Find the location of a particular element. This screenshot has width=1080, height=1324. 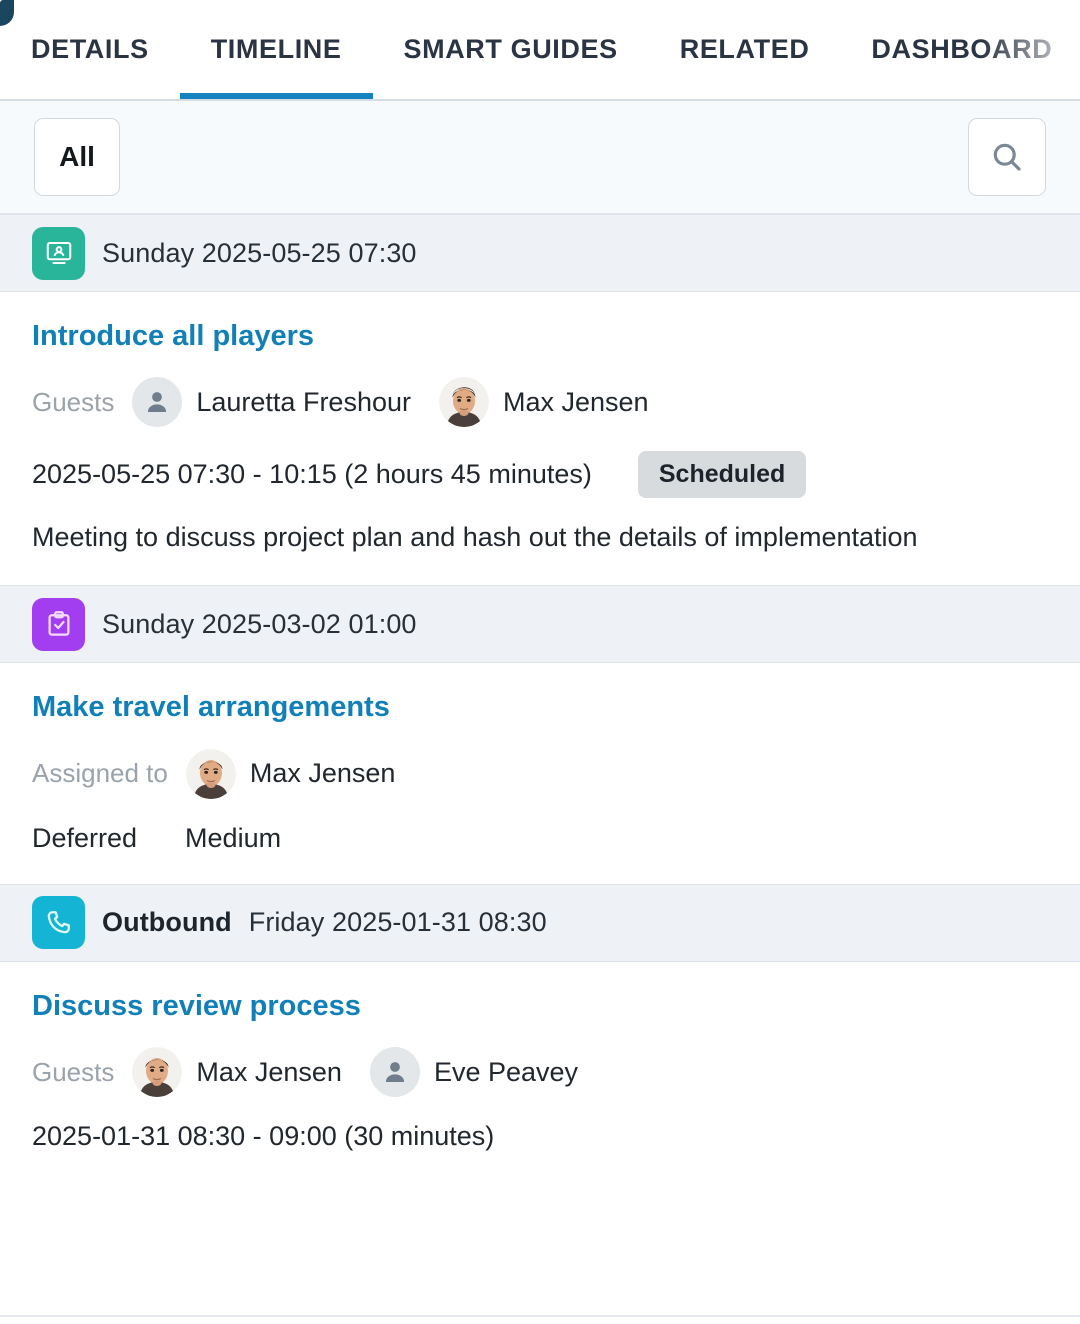

section-date: Friday 2025-01-31 08:30 is located at coordinates (397, 922).